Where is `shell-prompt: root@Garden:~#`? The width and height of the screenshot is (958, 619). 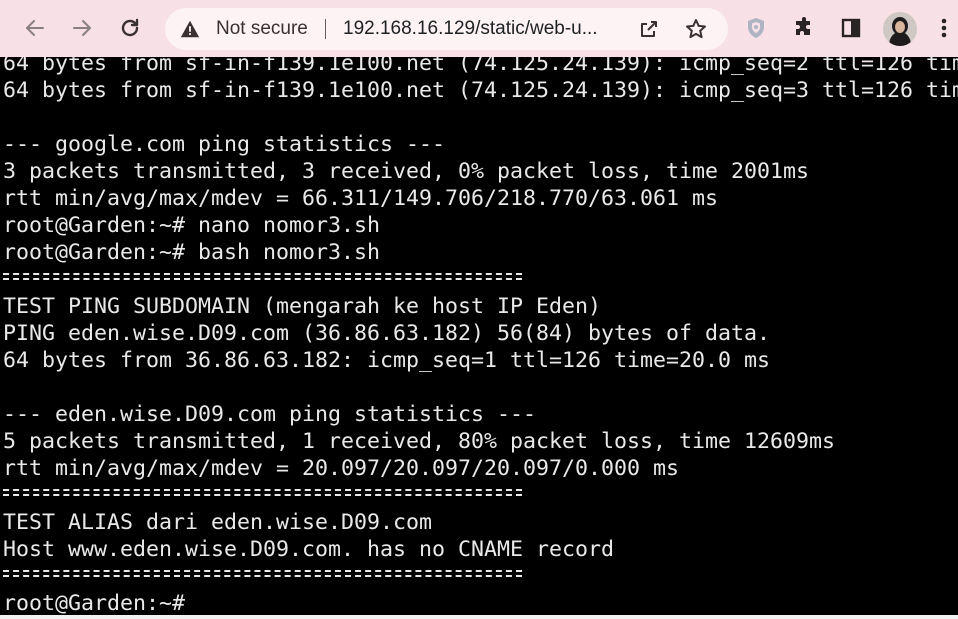 shell-prompt: root@Garden:~# is located at coordinates (94, 603).